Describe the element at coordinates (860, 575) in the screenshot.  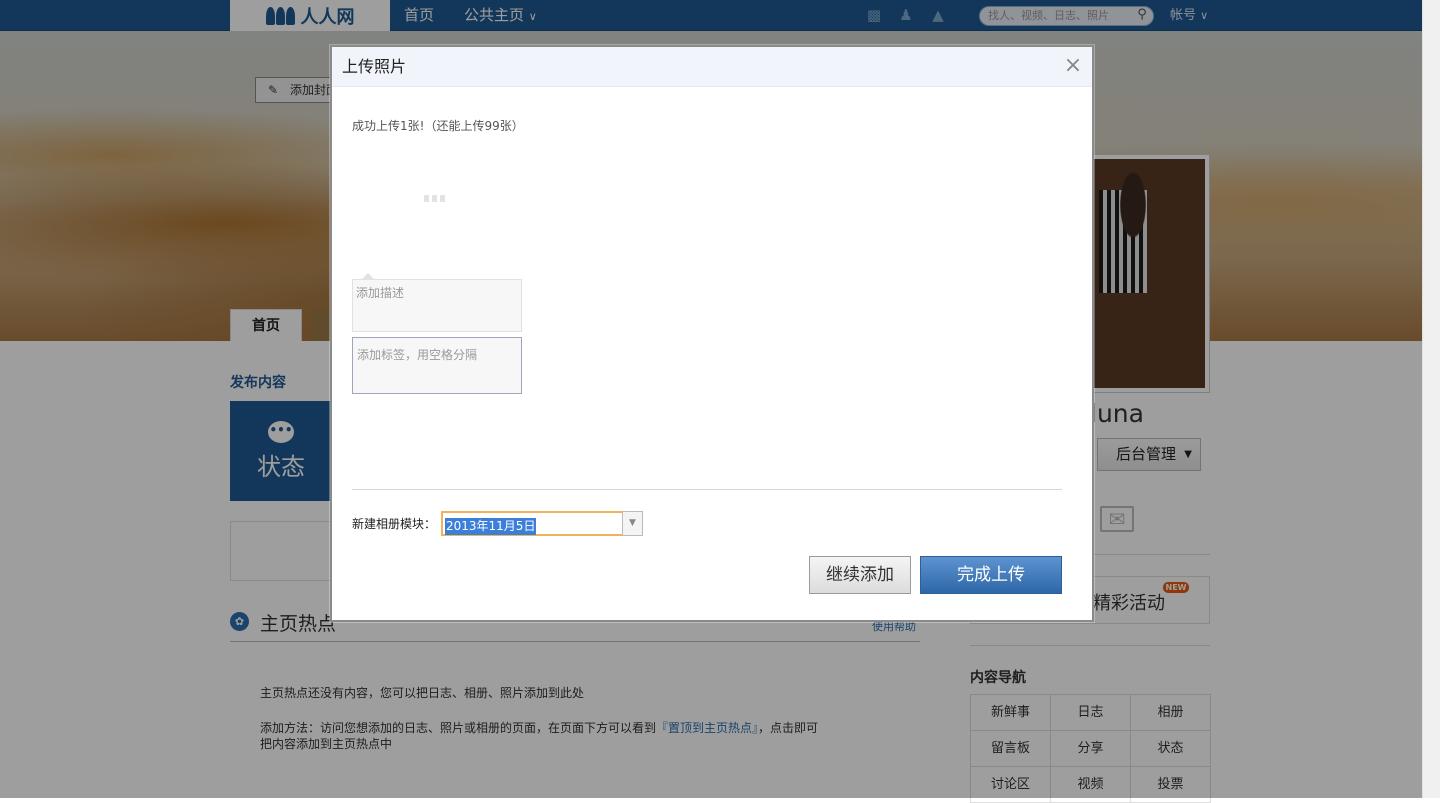
I see `continue-add-button: 继续添加` at that location.